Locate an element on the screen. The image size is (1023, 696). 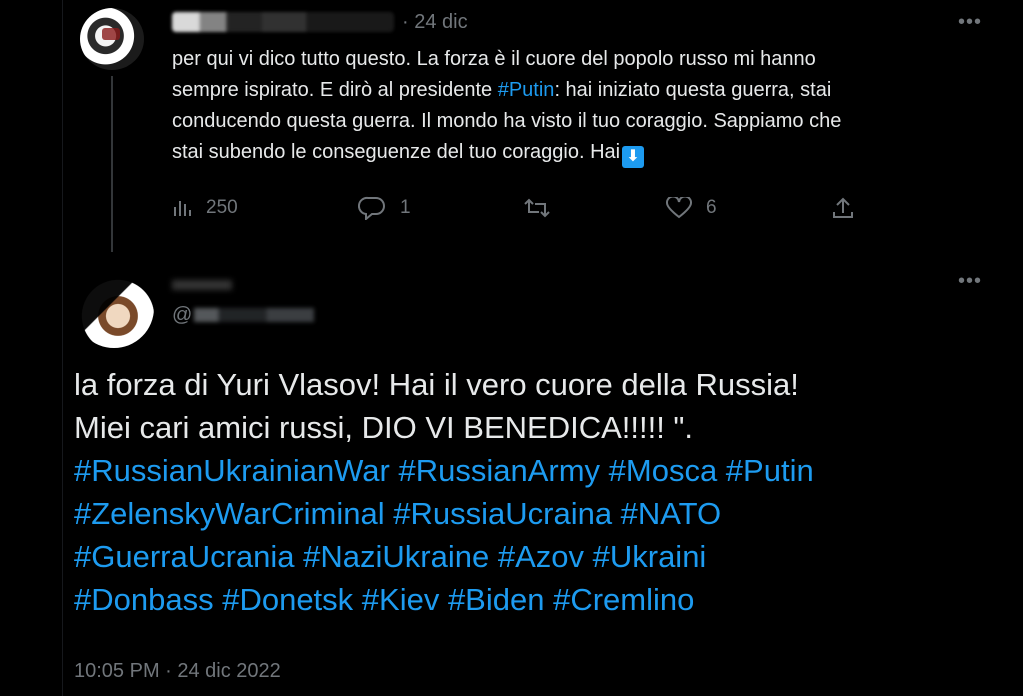
views-button: 250 is located at coordinates (205, 208).